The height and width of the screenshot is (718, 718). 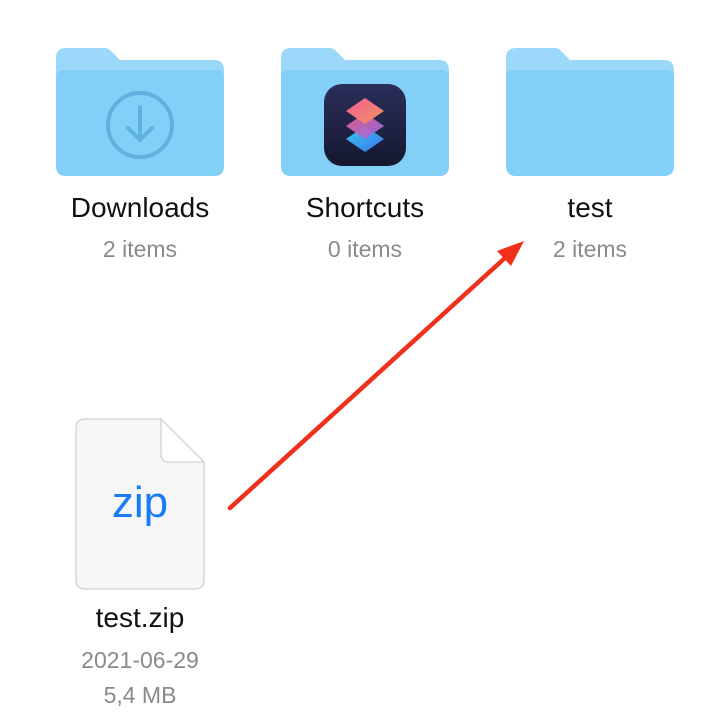 What do you see at coordinates (140, 502) in the screenshot?
I see `file-type-label: zip` at bounding box center [140, 502].